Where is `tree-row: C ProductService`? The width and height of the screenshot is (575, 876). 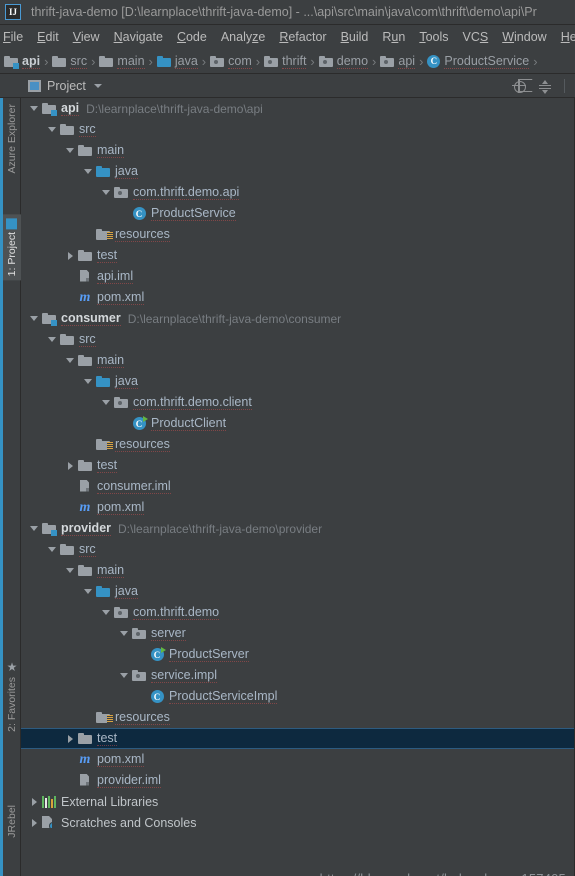 tree-row: C ProductService is located at coordinates (297, 213).